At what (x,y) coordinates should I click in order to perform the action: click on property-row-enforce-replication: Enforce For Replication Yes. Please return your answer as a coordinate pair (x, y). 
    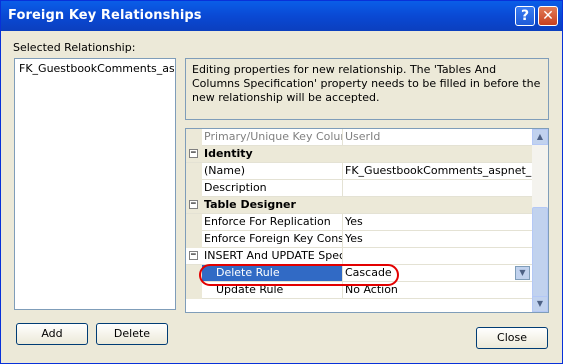
    Looking at the image, I should click on (359, 222).